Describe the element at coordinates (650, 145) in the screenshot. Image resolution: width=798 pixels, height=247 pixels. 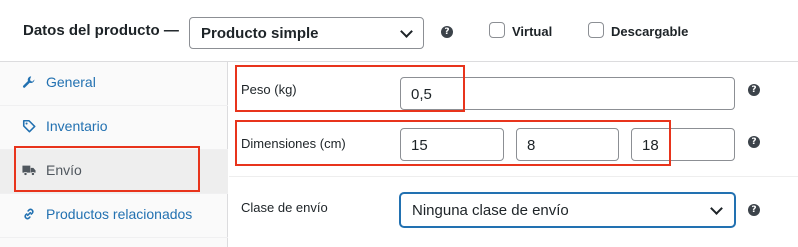
I see `height-value: 18` at that location.